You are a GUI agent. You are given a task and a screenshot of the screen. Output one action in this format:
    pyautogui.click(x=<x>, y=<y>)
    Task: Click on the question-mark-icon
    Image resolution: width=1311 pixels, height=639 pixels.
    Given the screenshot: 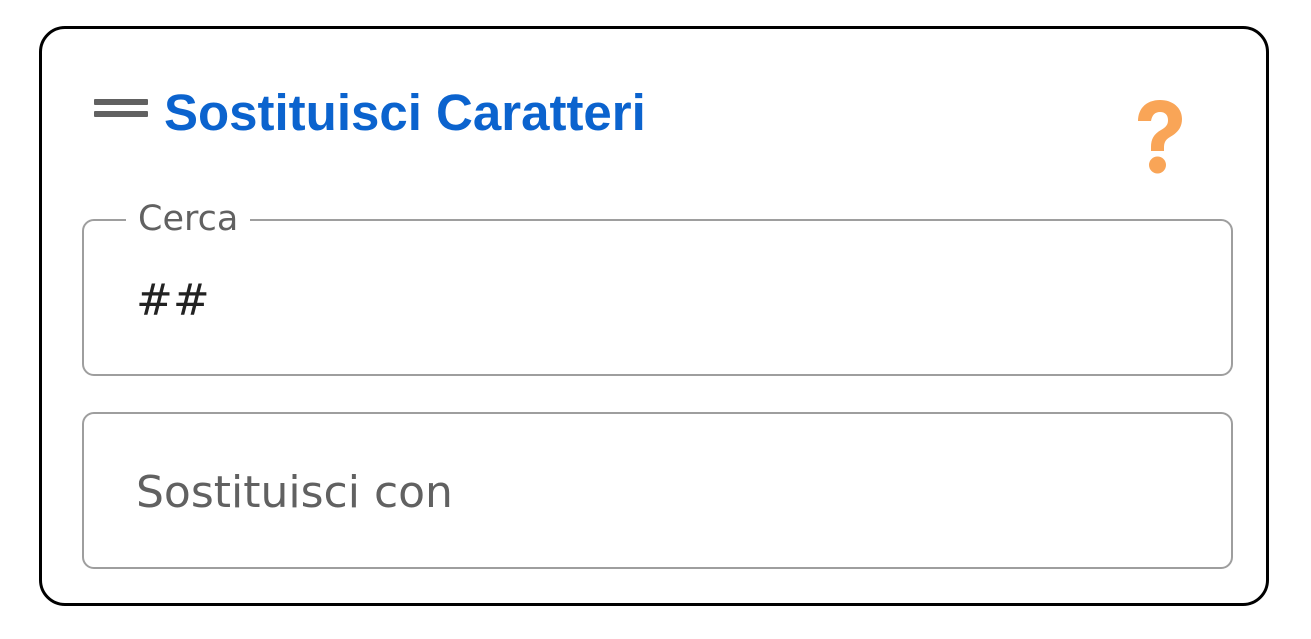 What is the action you would take?
    pyautogui.click(x=1159, y=138)
    